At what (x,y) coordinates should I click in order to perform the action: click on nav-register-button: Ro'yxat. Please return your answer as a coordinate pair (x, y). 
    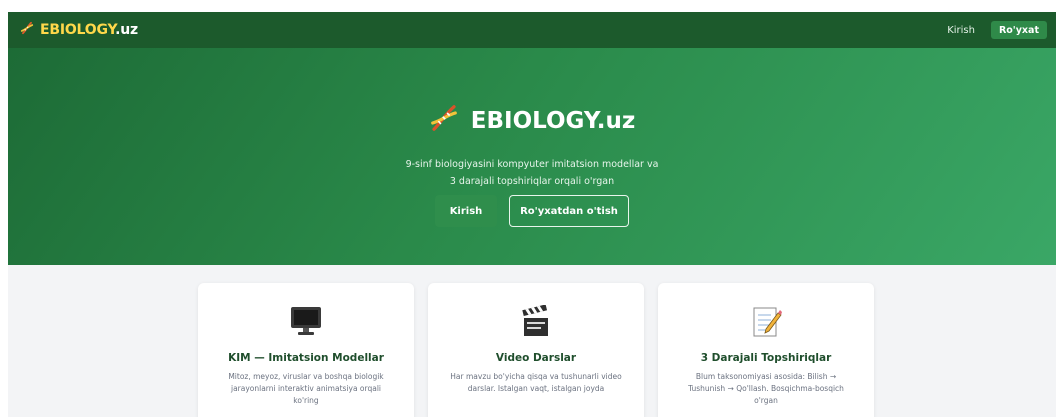
    Looking at the image, I should click on (1018, 30).